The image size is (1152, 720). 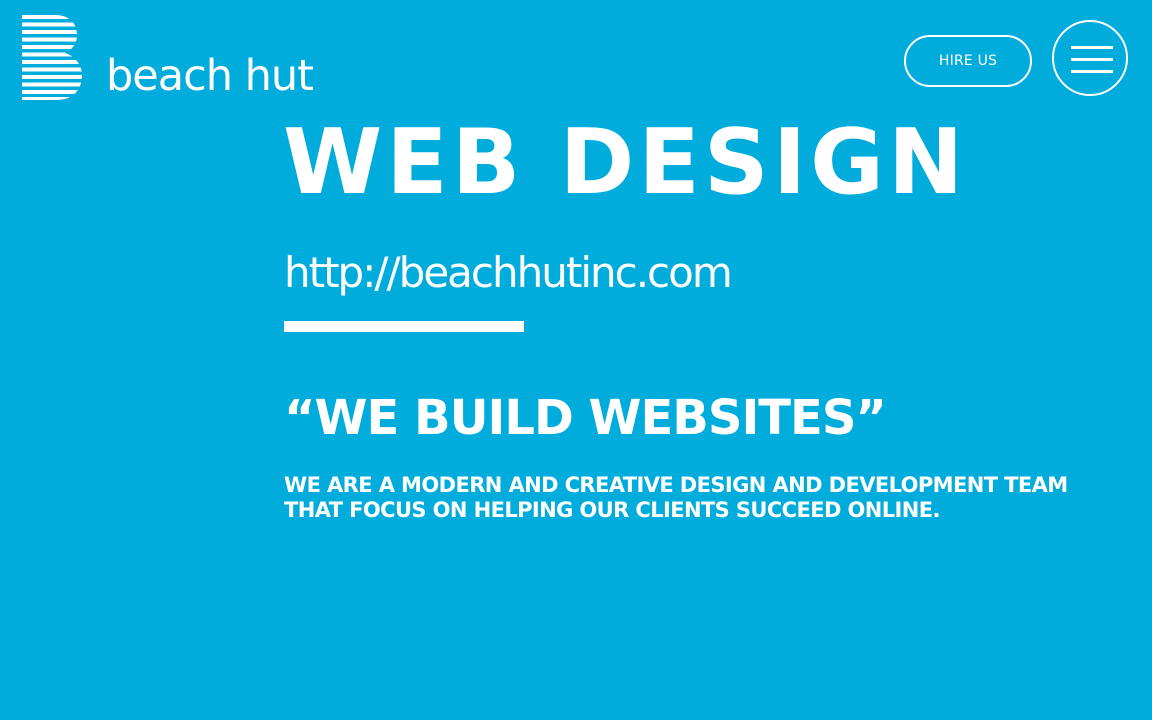 I want to click on divider, so click(x=404, y=326).